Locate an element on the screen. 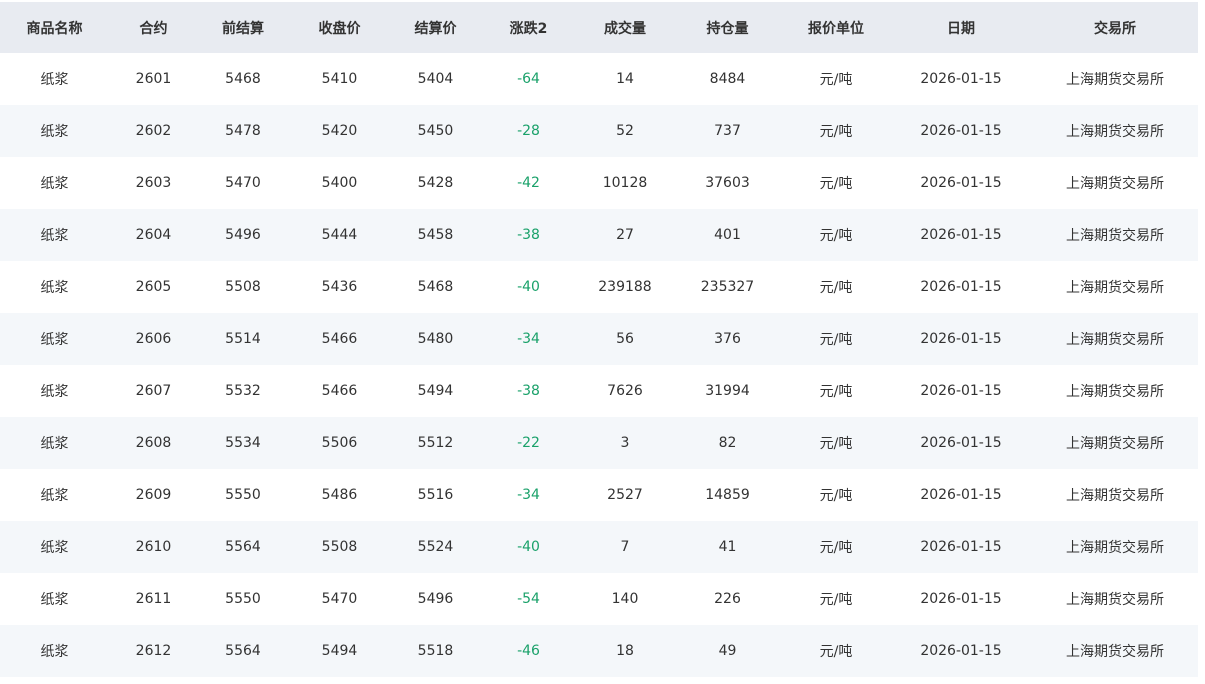  column-header-change: 涨跌2 is located at coordinates (528, 27).